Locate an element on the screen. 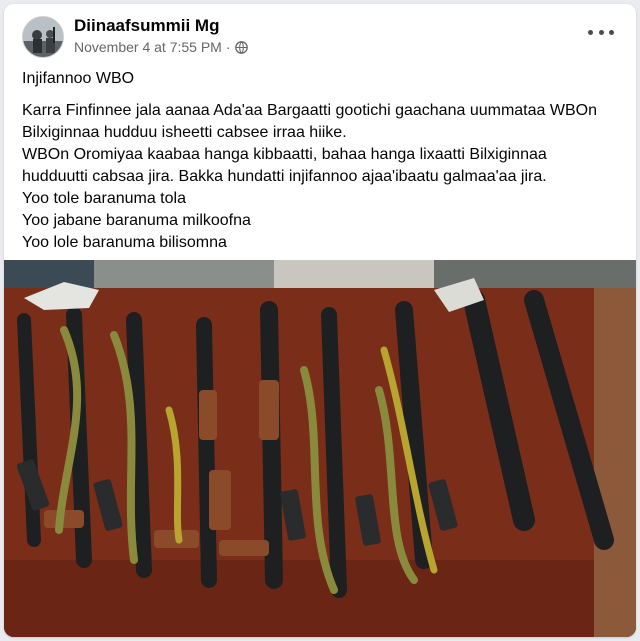 The width and height of the screenshot is (640, 641). post-line: Yoo tole baranuma tola is located at coordinates (104, 198).